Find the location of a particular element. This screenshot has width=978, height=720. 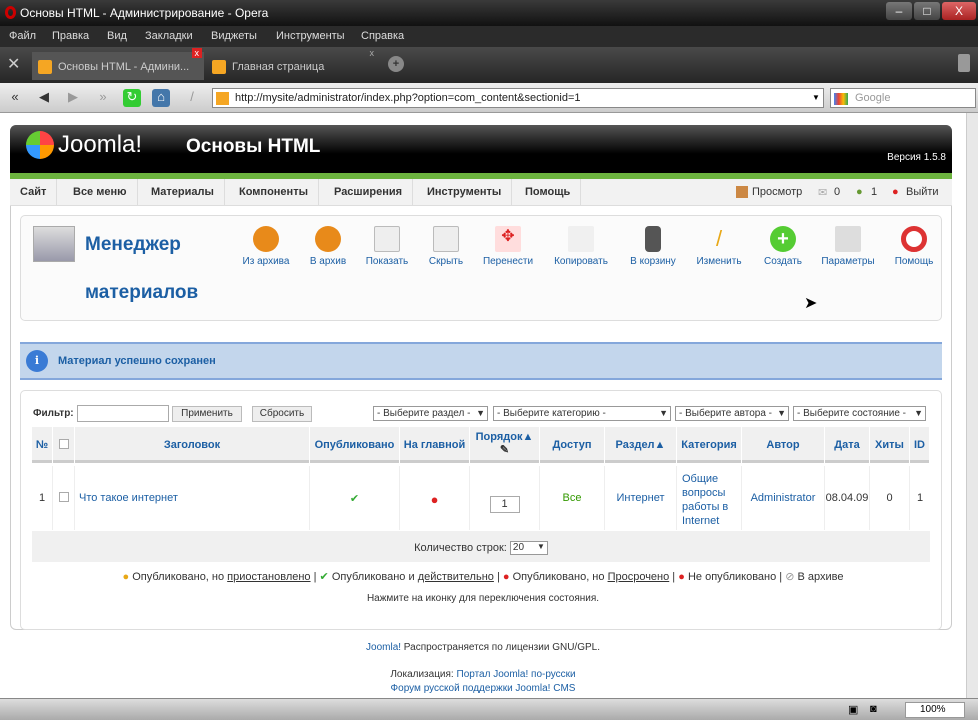

menu-file: Файл is located at coordinates (22, 36).